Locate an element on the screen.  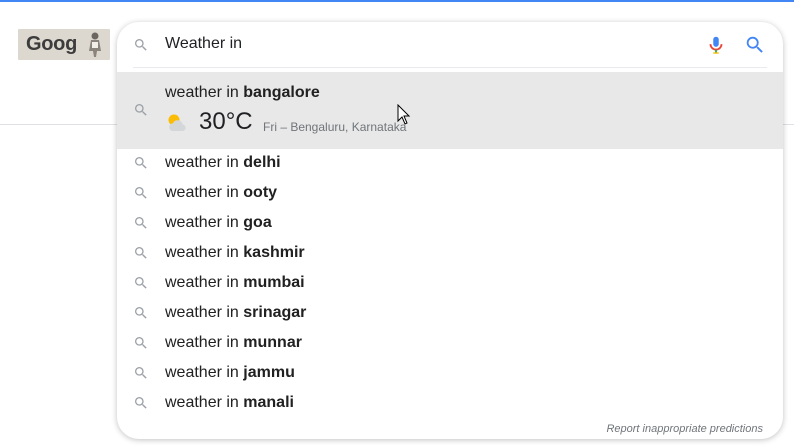
suggestion-completion: munnar is located at coordinates (272, 342).